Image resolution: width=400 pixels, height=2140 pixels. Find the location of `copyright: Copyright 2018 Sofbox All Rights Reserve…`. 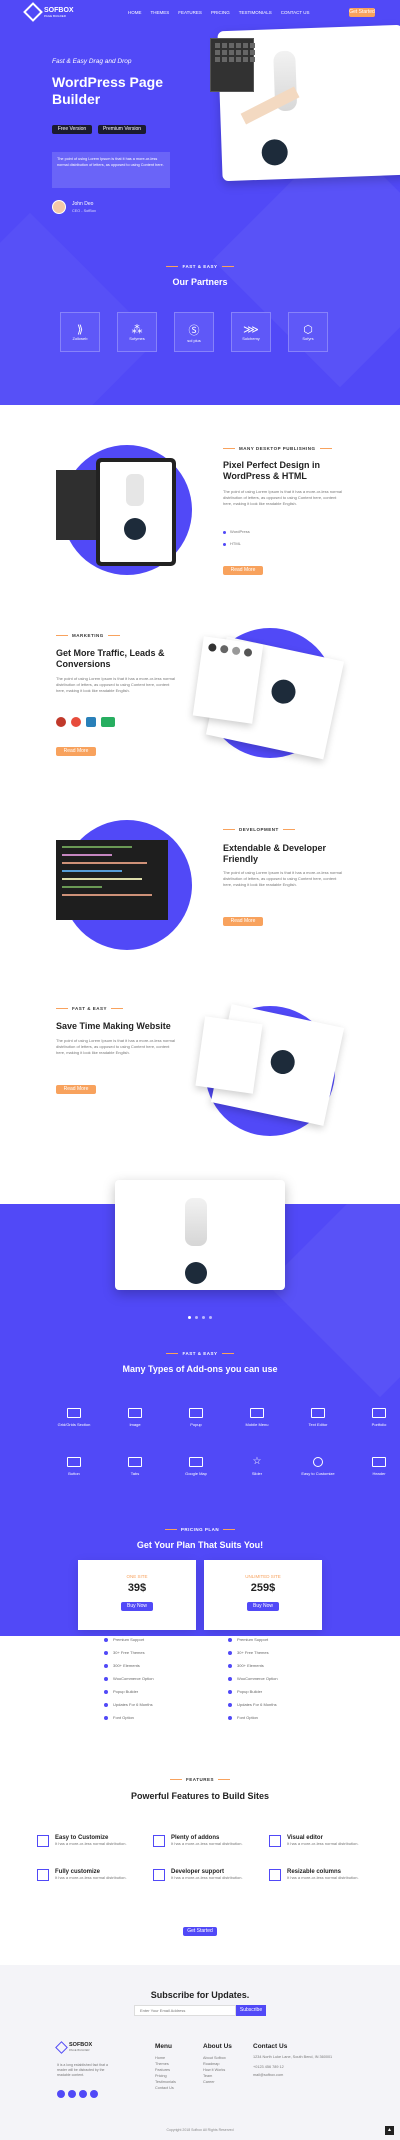

copyright: Copyright 2018 Sofbox All Rights Reserve… is located at coordinates (200, 2130).